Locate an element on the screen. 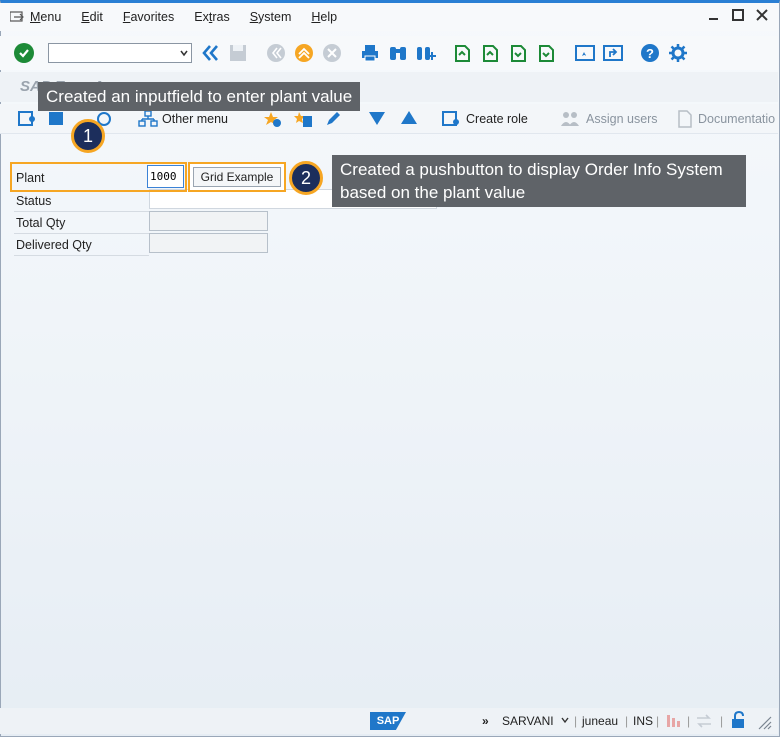 The height and width of the screenshot is (737, 780). help-icon: ? is located at coordinates (650, 53).